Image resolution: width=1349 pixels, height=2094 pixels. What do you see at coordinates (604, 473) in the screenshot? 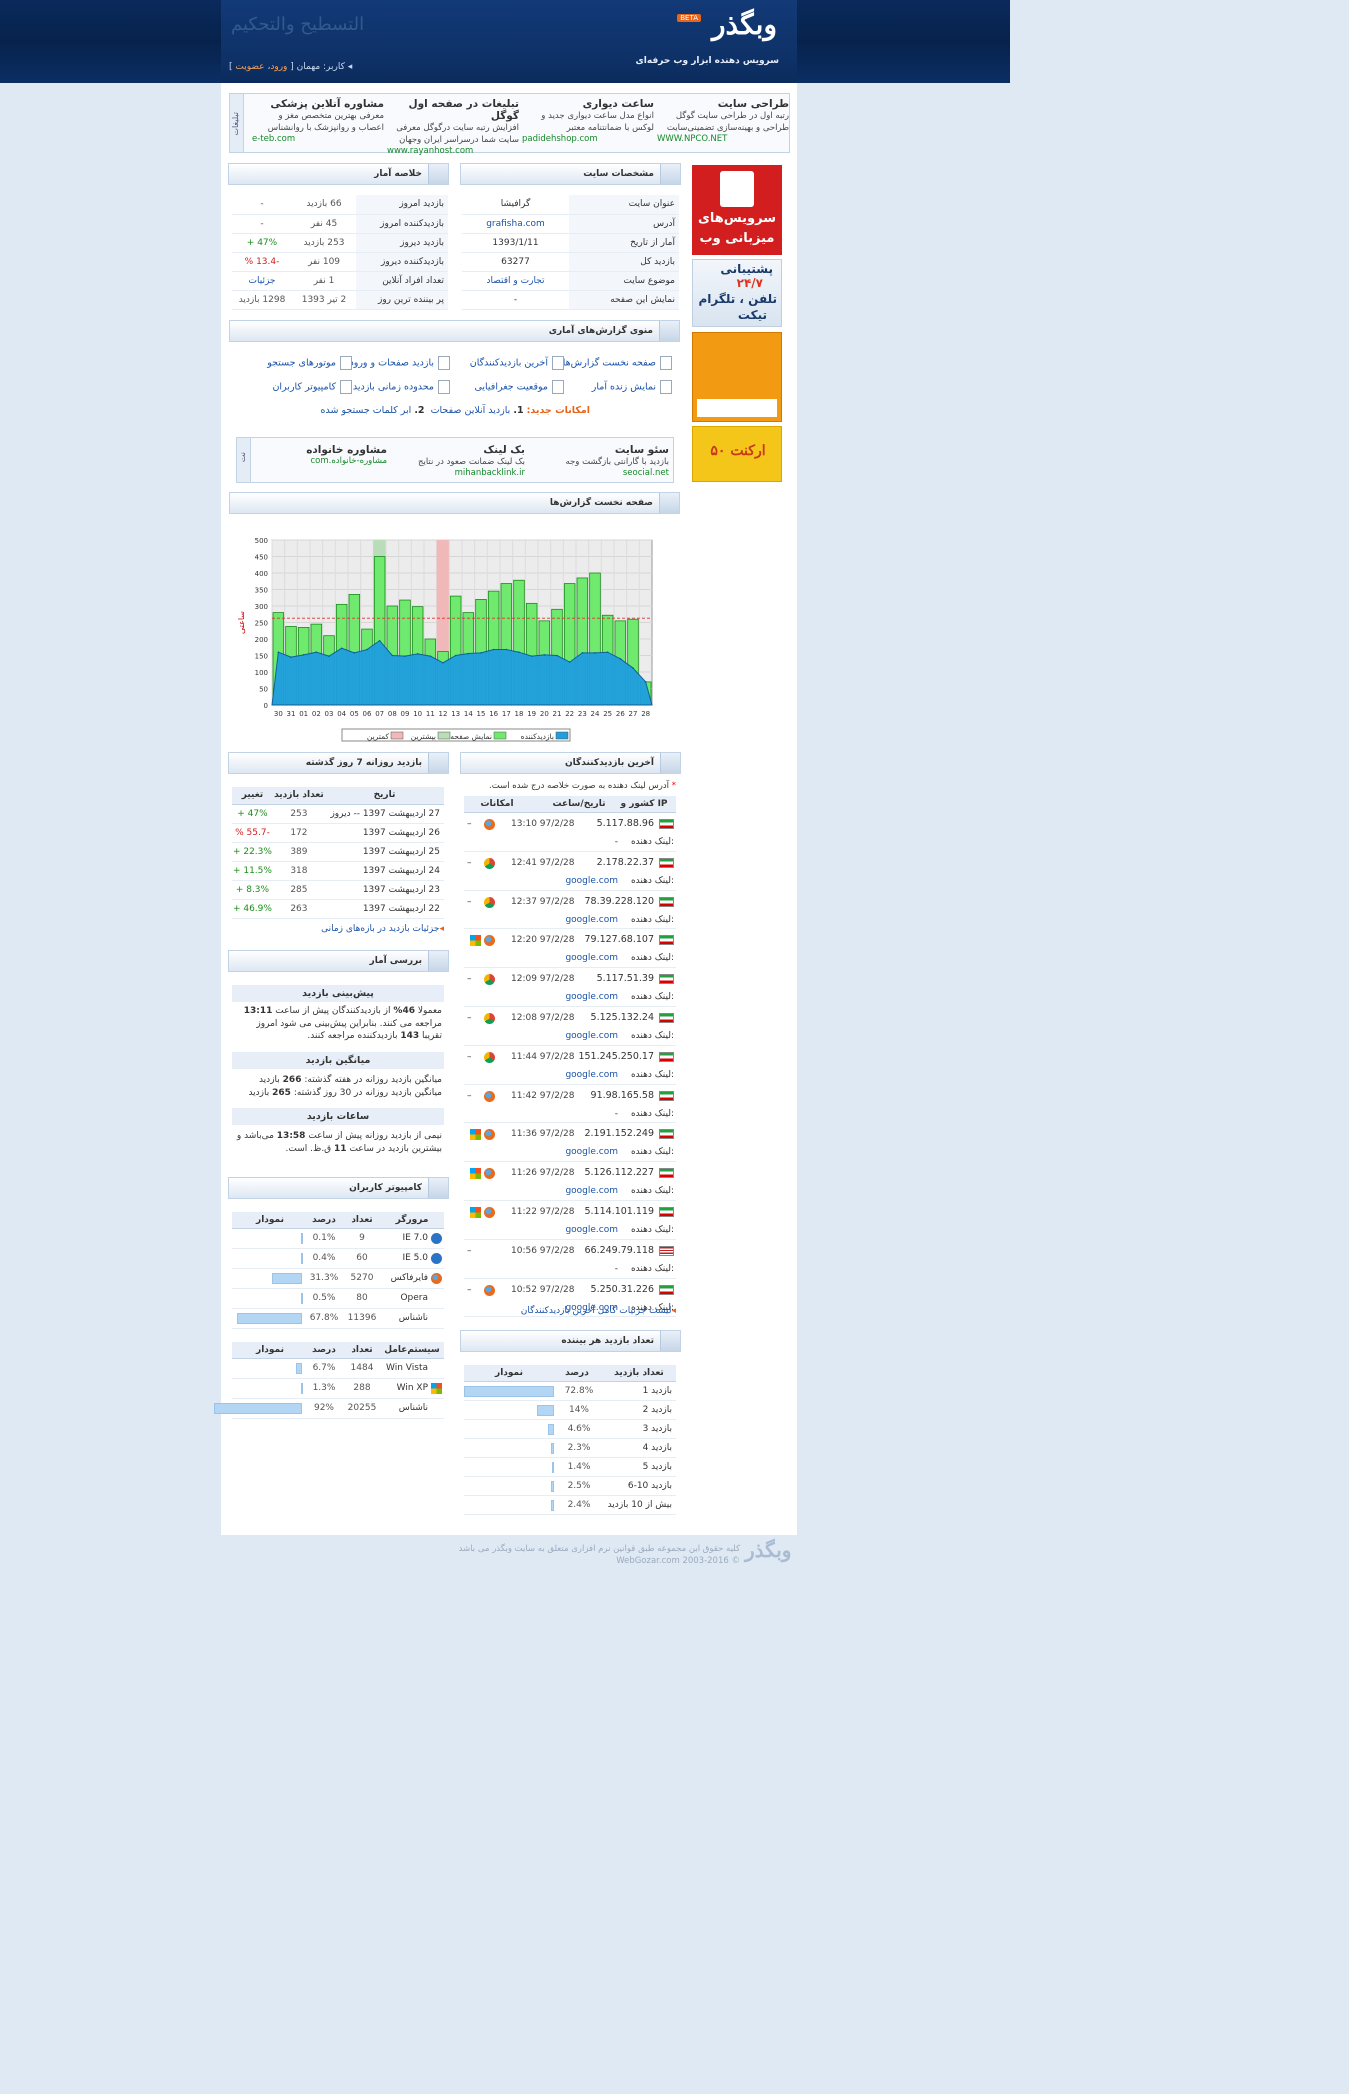
I see `mid-ad-url: seocial.net` at bounding box center [604, 473].